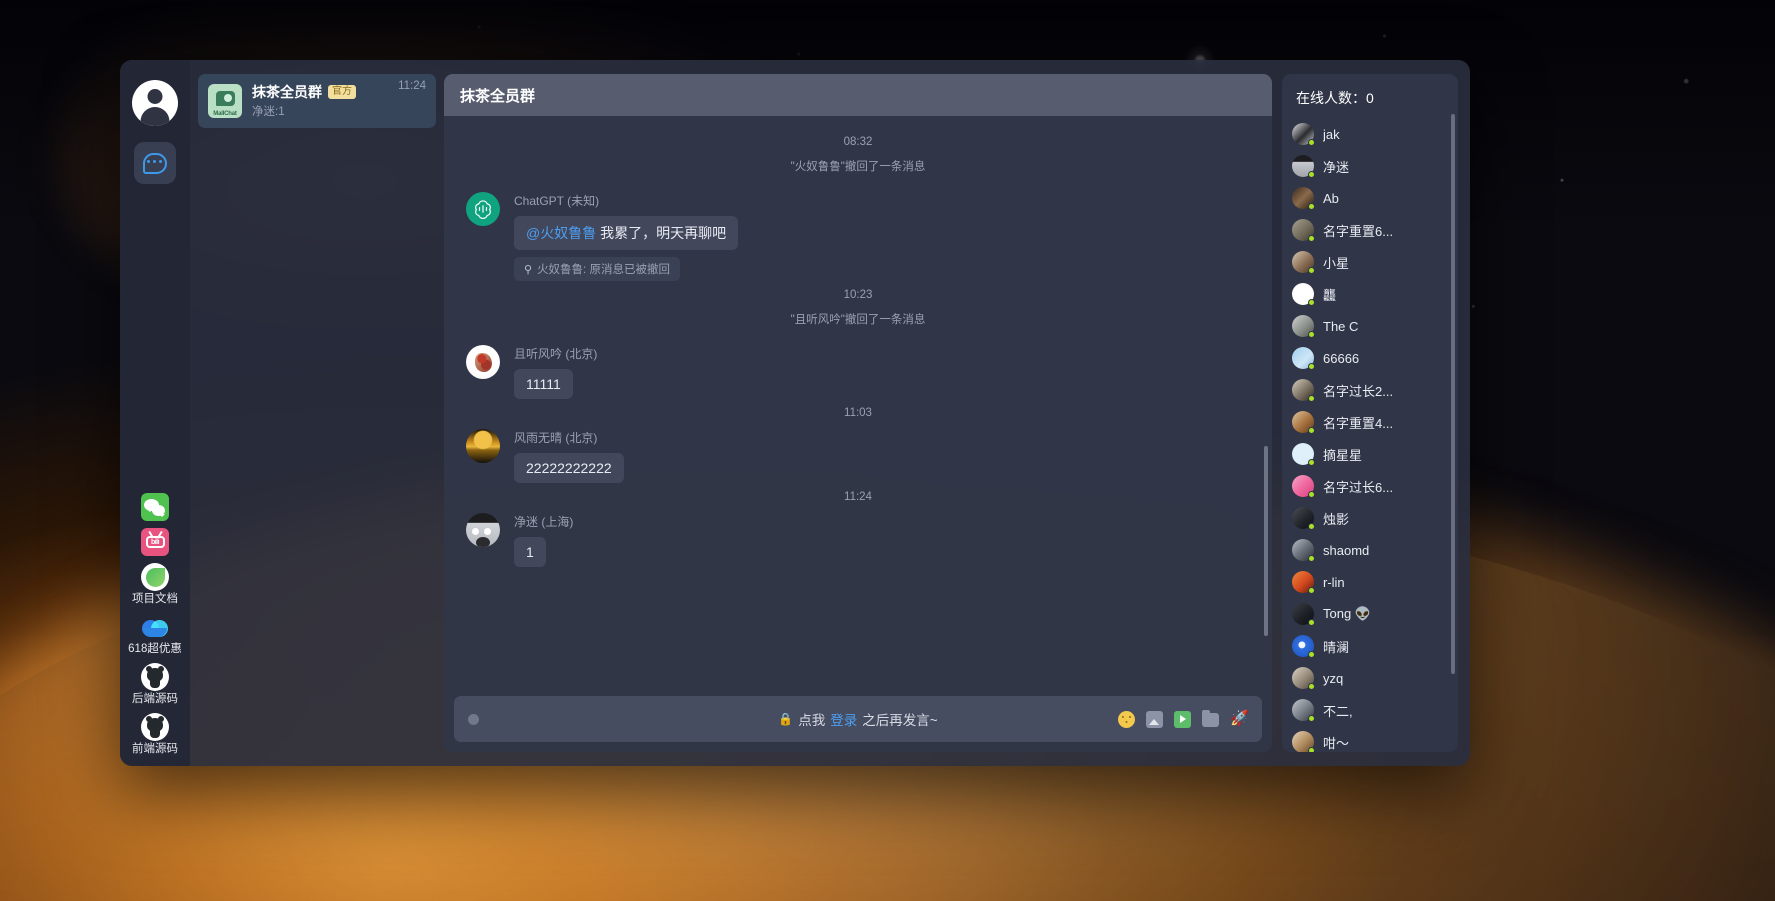 This screenshot has height=901, width=1775. I want to click on chatgpt-avatar-icon, so click(483, 209).